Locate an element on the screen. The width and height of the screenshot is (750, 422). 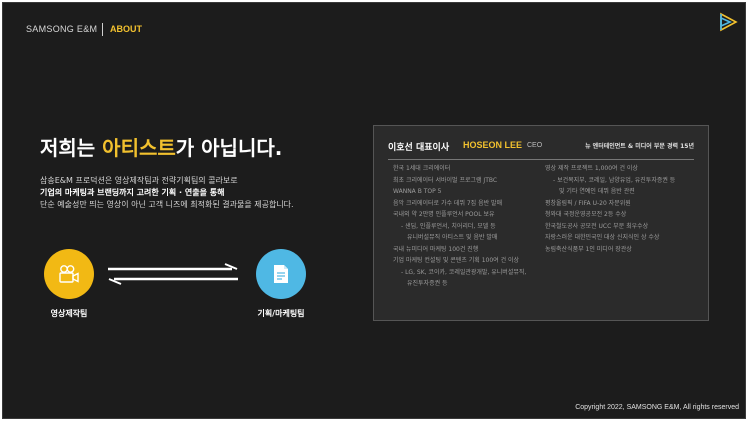
list-item: WANNA B TOP 5 is located at coordinates (417, 191).